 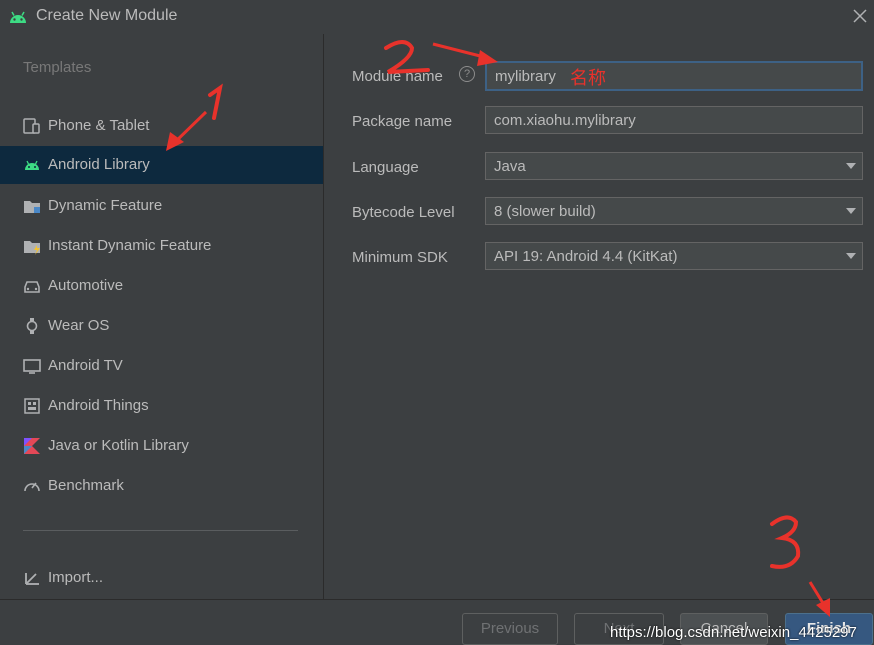 What do you see at coordinates (130, 245) in the screenshot?
I see `sidebar-item-label: Instant Dynamic Feature` at bounding box center [130, 245].